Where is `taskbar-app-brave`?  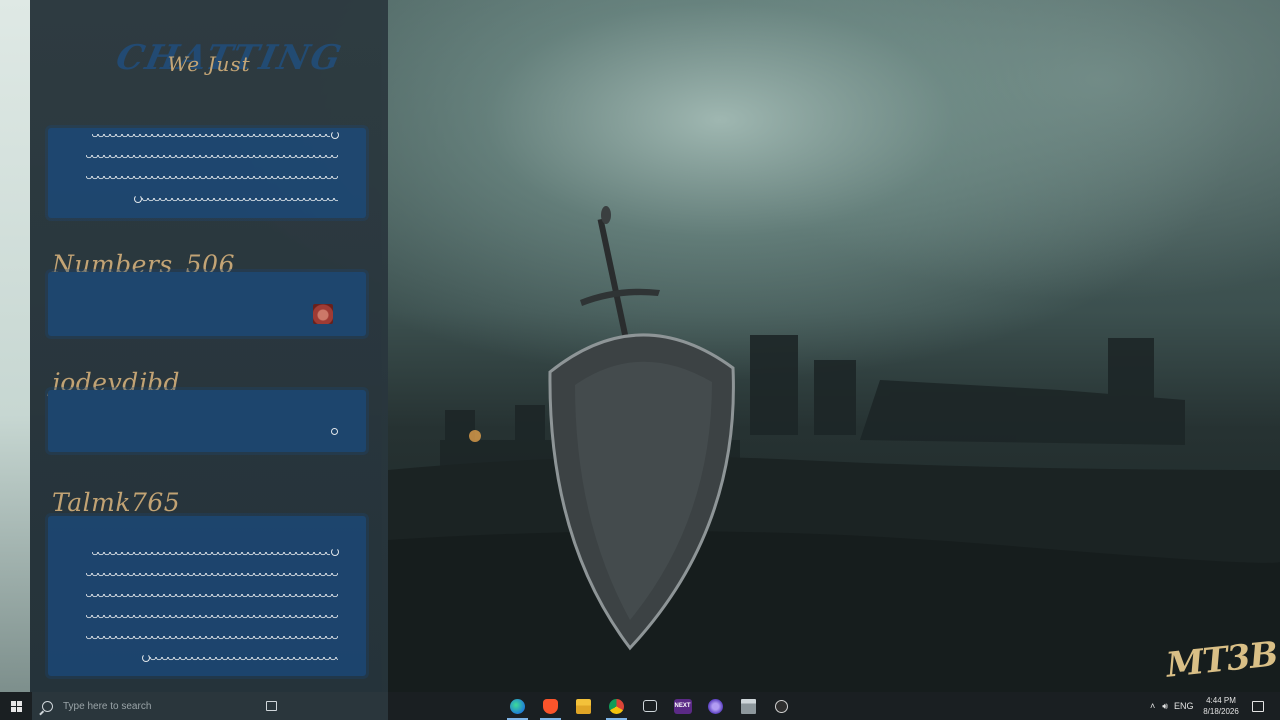
taskbar-app-brave is located at coordinates (550, 706).